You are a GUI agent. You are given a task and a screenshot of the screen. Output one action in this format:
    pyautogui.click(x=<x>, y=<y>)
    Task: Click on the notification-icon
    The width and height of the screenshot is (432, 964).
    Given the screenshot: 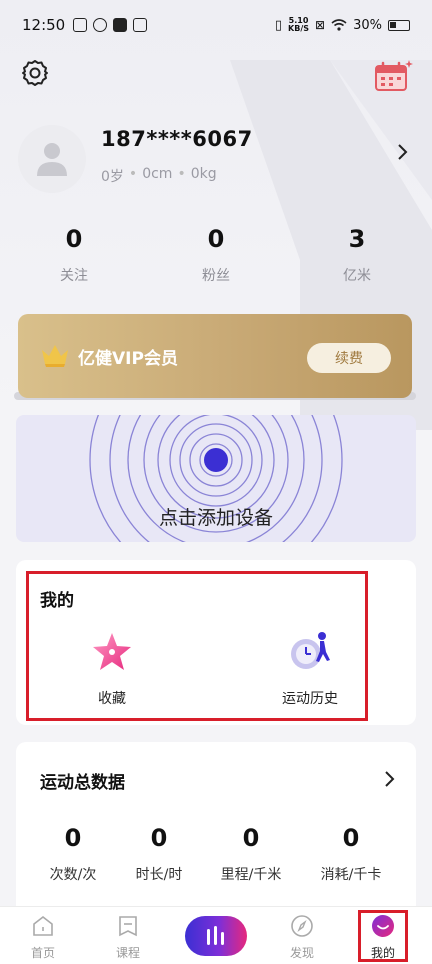 What is the action you would take?
    pyautogui.click(x=80, y=25)
    